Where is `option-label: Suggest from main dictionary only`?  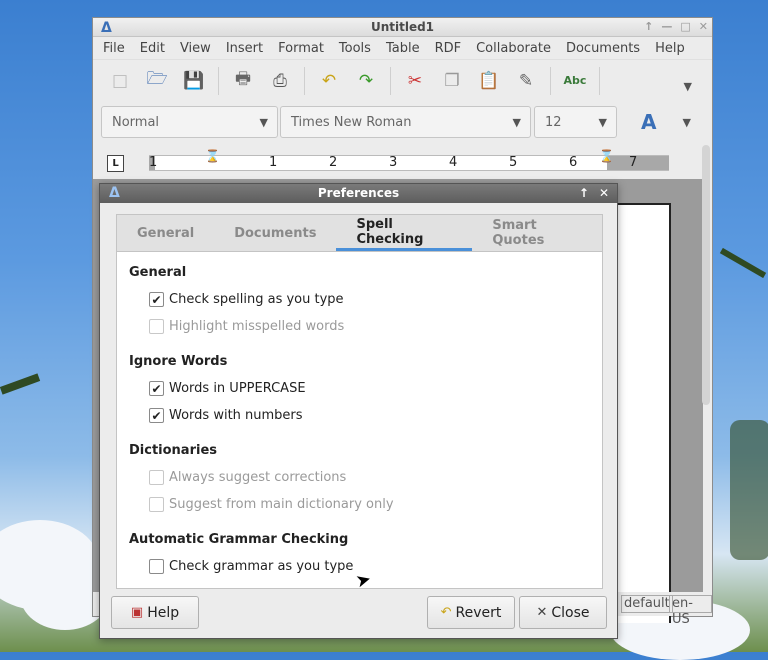 option-label: Suggest from main dictionary only is located at coordinates (281, 504).